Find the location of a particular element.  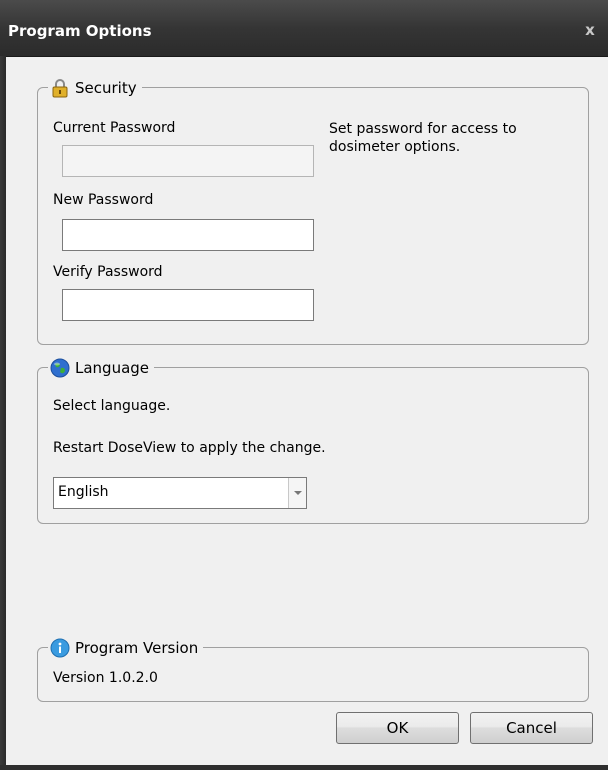

current-password-label: Current Password is located at coordinates (114, 128).